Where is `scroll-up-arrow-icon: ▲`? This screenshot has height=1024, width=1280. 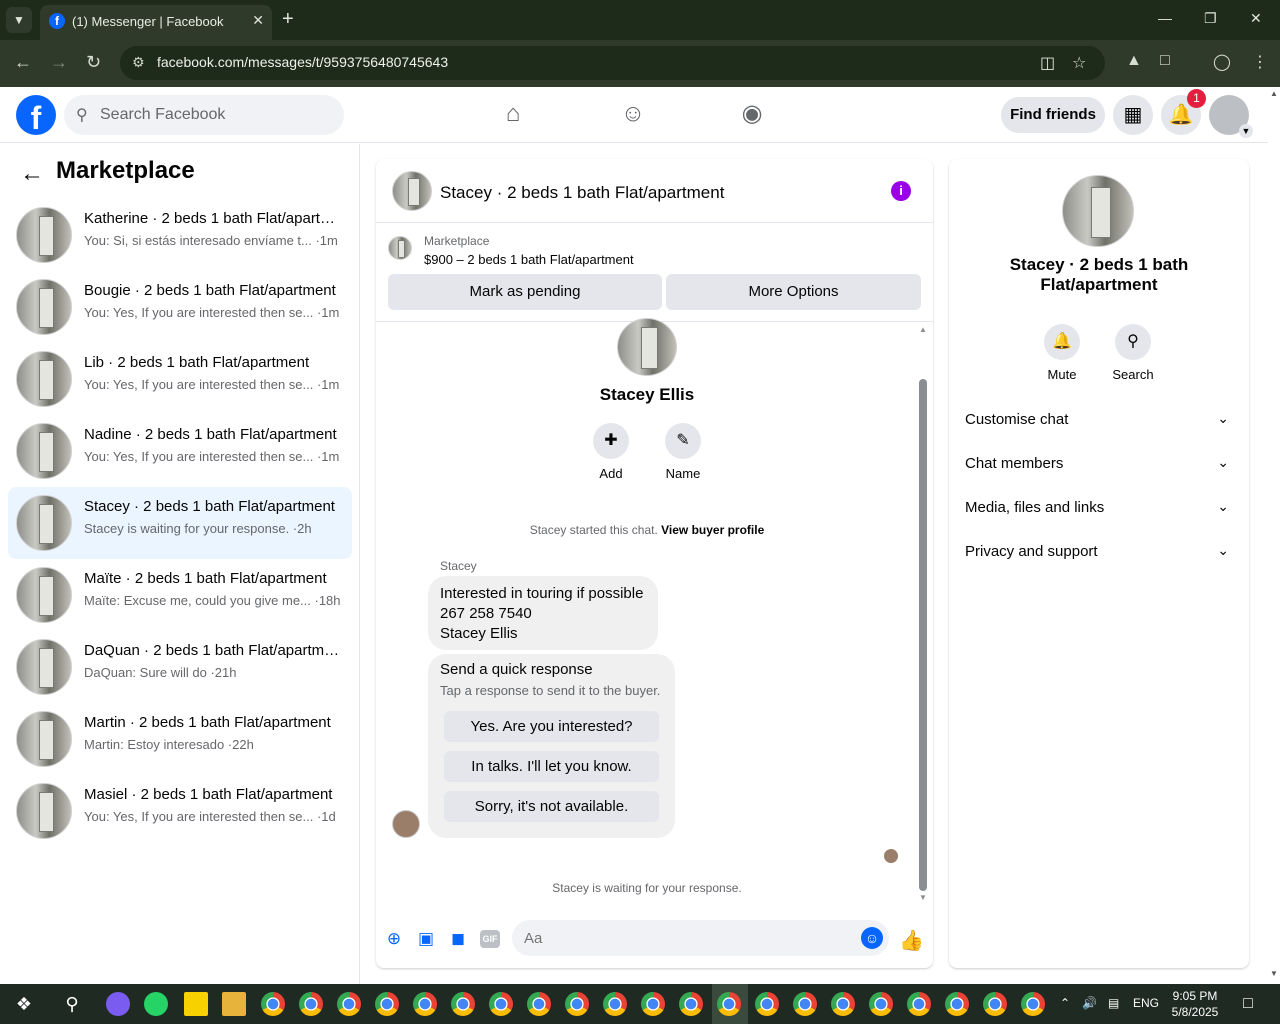
scroll-up-arrow-icon: ▲ is located at coordinates (923, 329).